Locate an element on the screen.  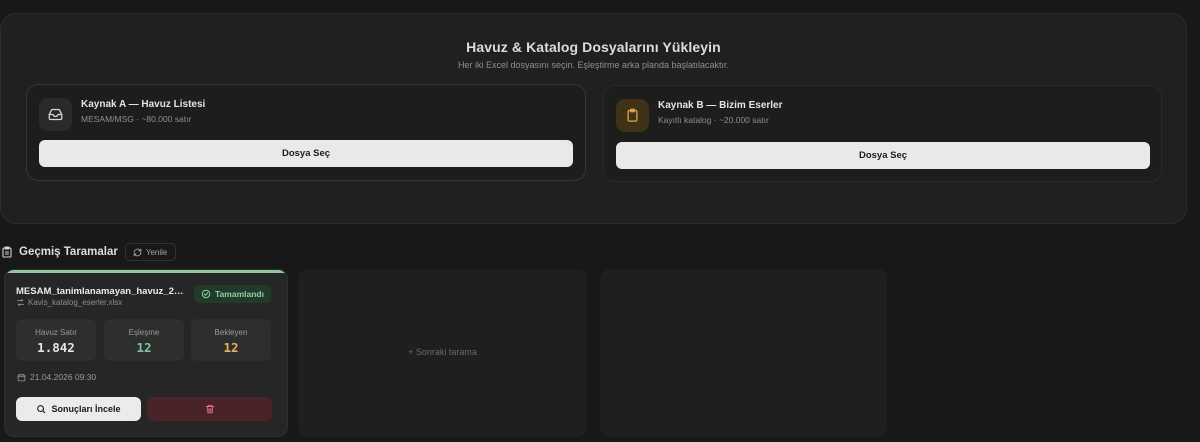
empty-scan-slot is located at coordinates (743, 353).